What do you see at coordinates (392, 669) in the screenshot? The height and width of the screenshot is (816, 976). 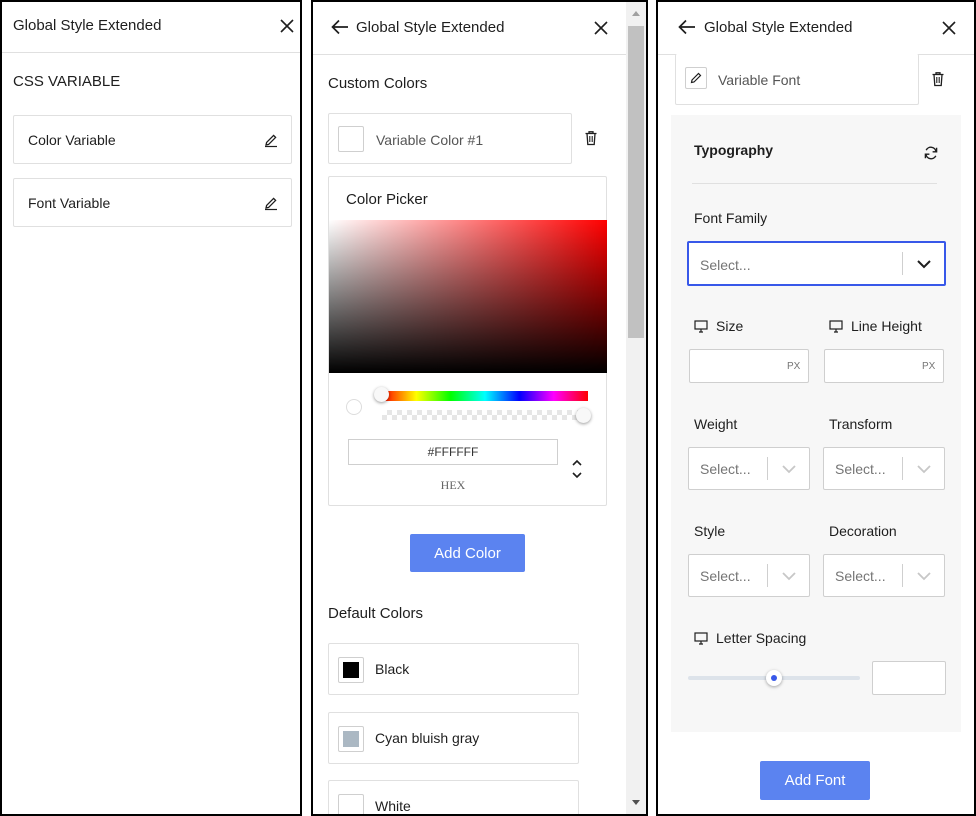 I see `default-color-label: Black` at bounding box center [392, 669].